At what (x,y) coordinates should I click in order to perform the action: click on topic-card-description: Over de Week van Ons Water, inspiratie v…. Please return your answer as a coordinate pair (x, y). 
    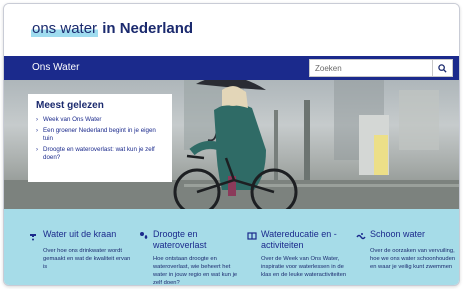
    Looking at the image, I should click on (304, 267).